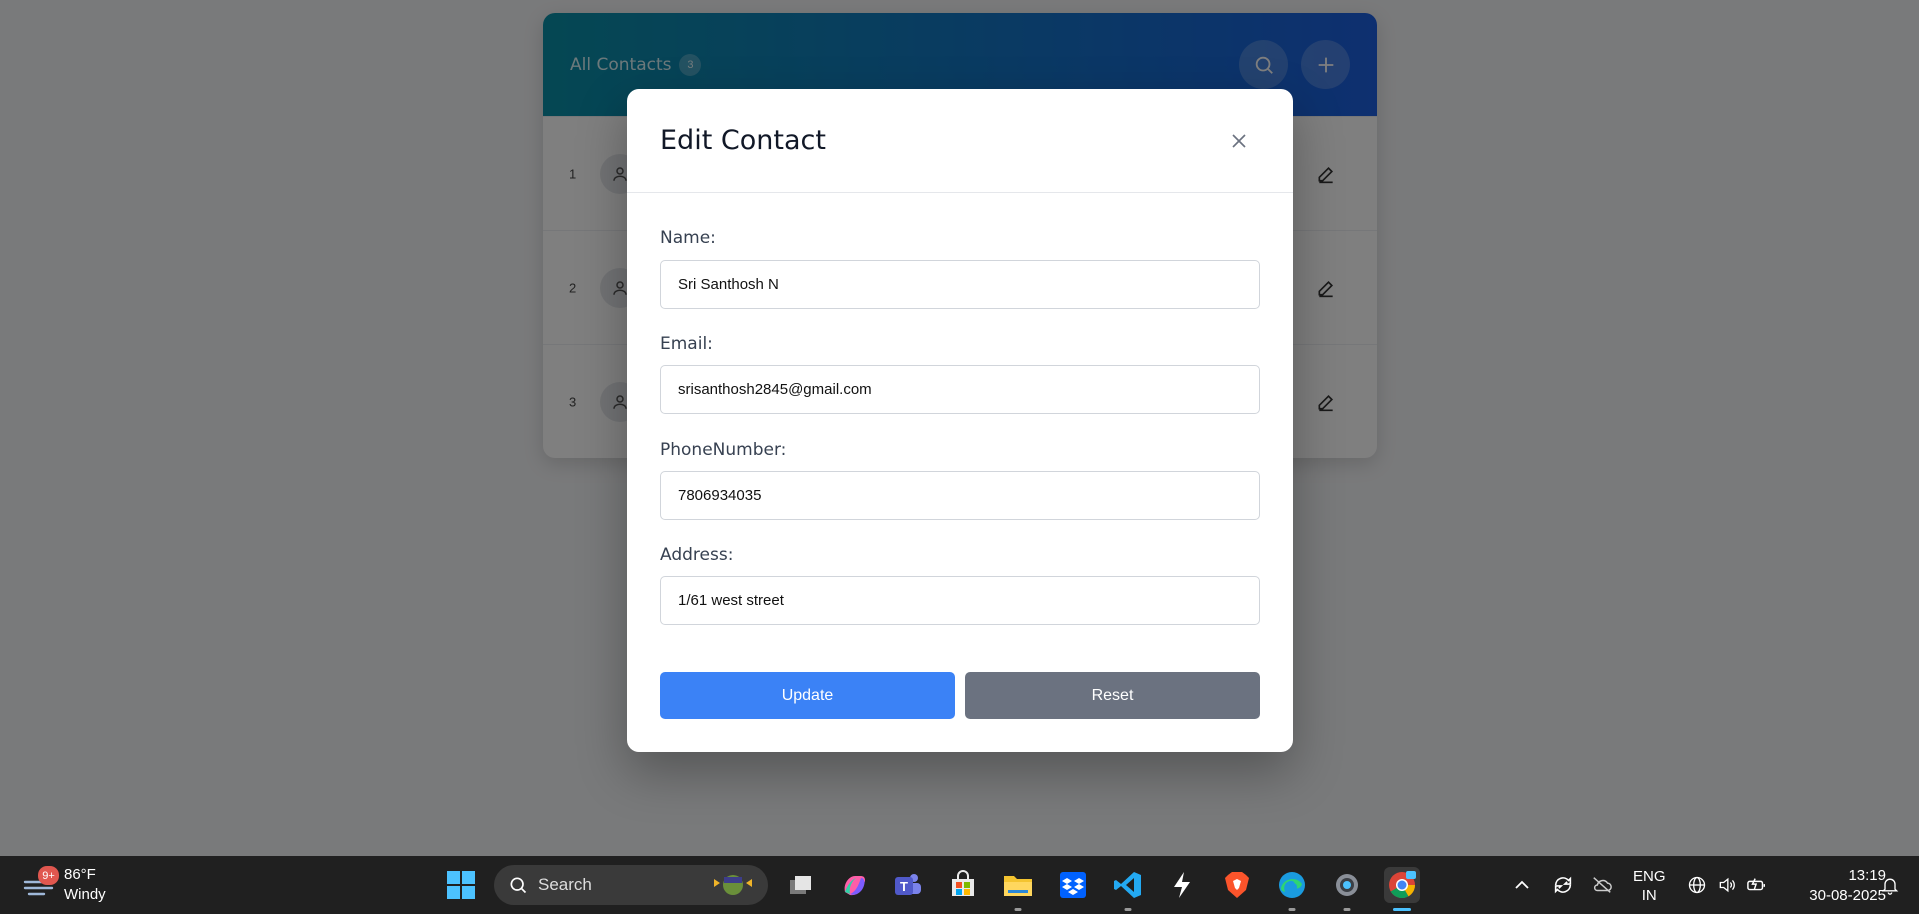 This screenshot has height=914, width=1919. I want to click on volume-tray-button, so click(1727, 885).